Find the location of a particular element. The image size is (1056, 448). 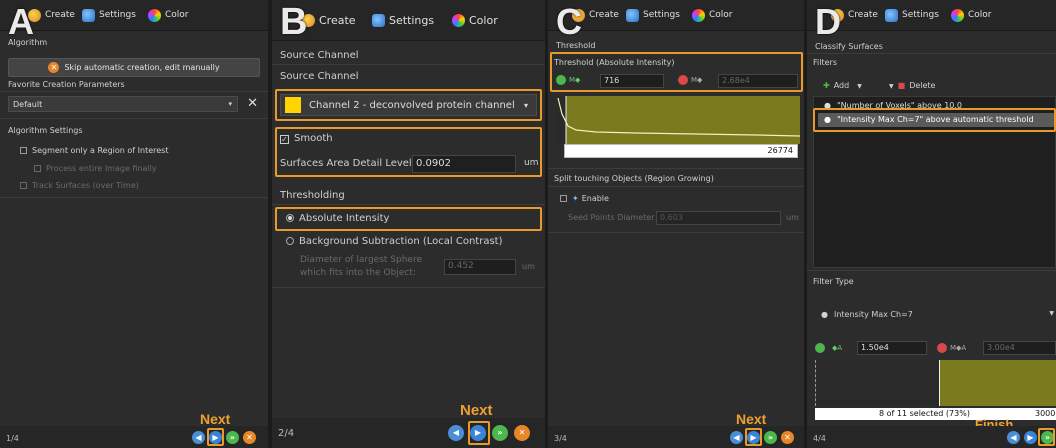

skip-automatic-creation-button: ✕ Skip automatic creation, edit manually is located at coordinates (134, 67).